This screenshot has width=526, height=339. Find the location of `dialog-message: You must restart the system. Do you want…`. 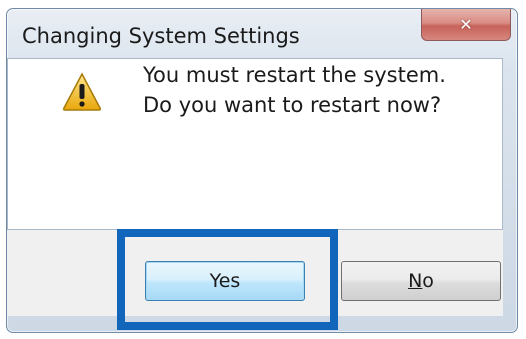

dialog-message: You must restart the system. Do you want… is located at coordinates (294, 90).